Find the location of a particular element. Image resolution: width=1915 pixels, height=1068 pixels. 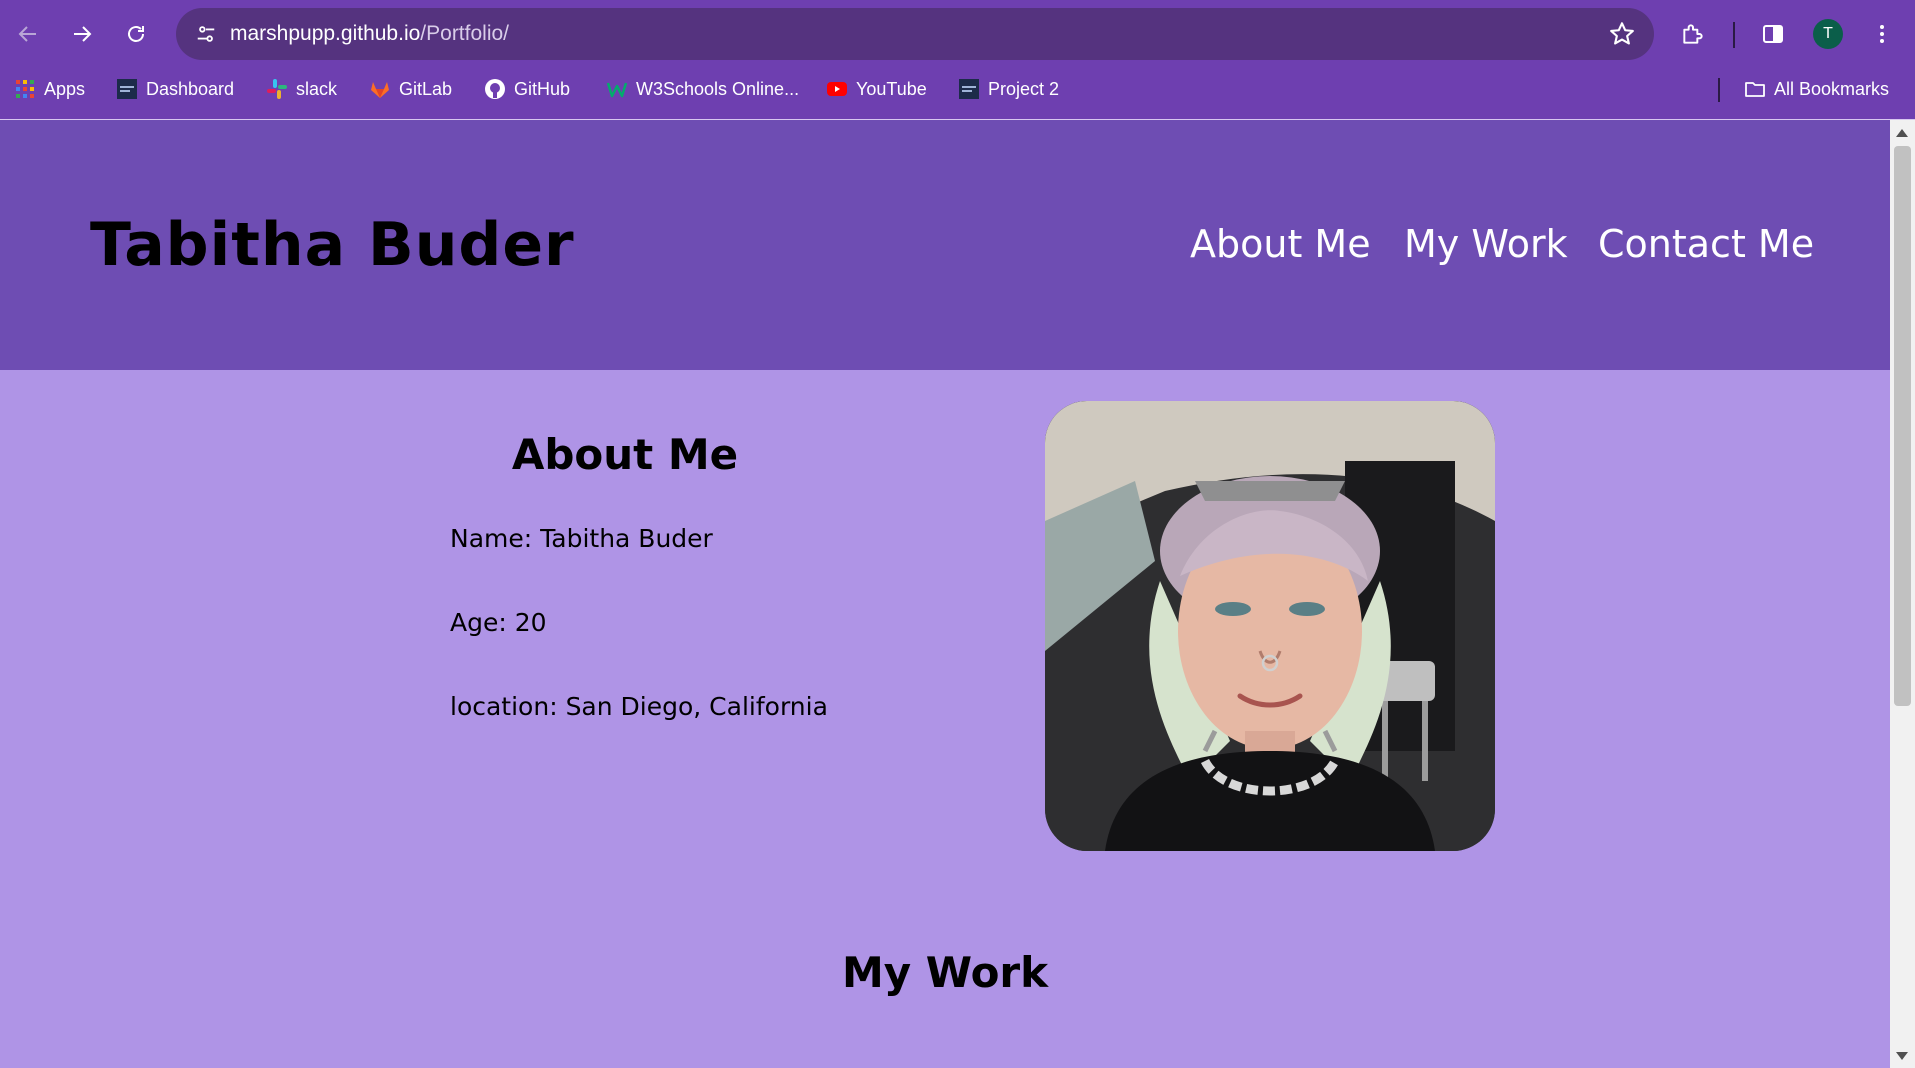

bookmark-label: Dashboard is located at coordinates (190, 88).